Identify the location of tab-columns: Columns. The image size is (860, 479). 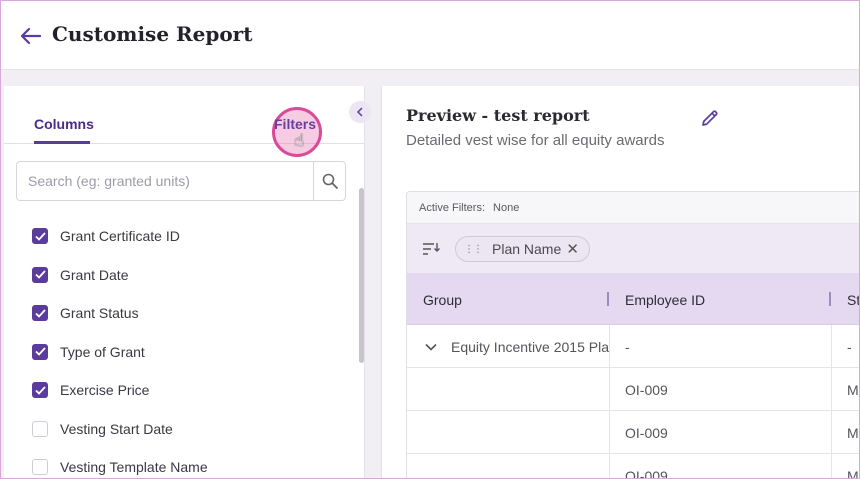
(64, 124).